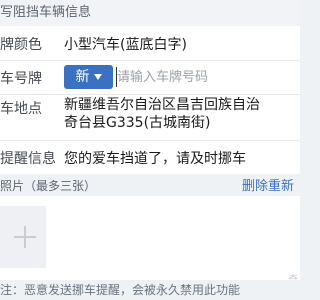  I want to click on add-photo-button, so click(23, 237).